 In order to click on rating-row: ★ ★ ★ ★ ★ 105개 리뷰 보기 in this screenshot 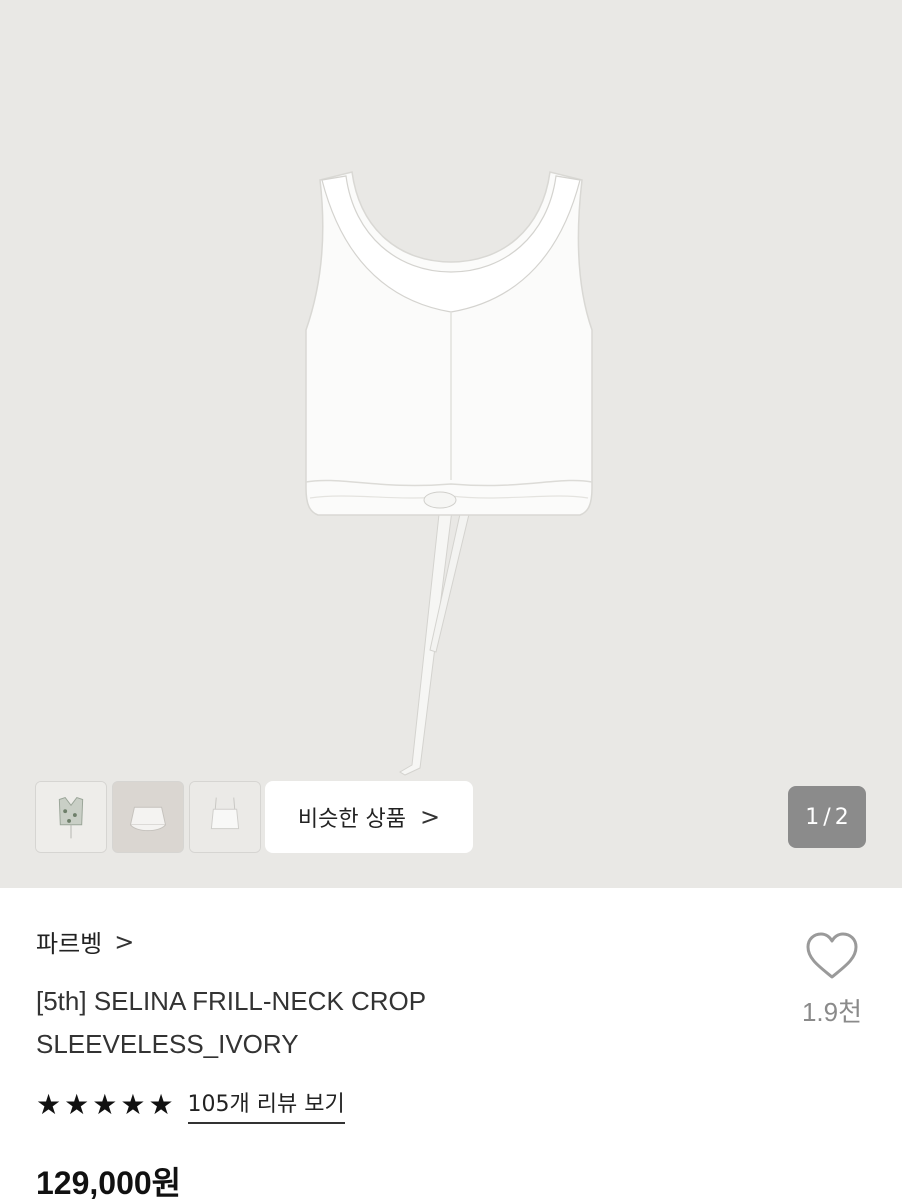, I will do `click(190, 1105)`.